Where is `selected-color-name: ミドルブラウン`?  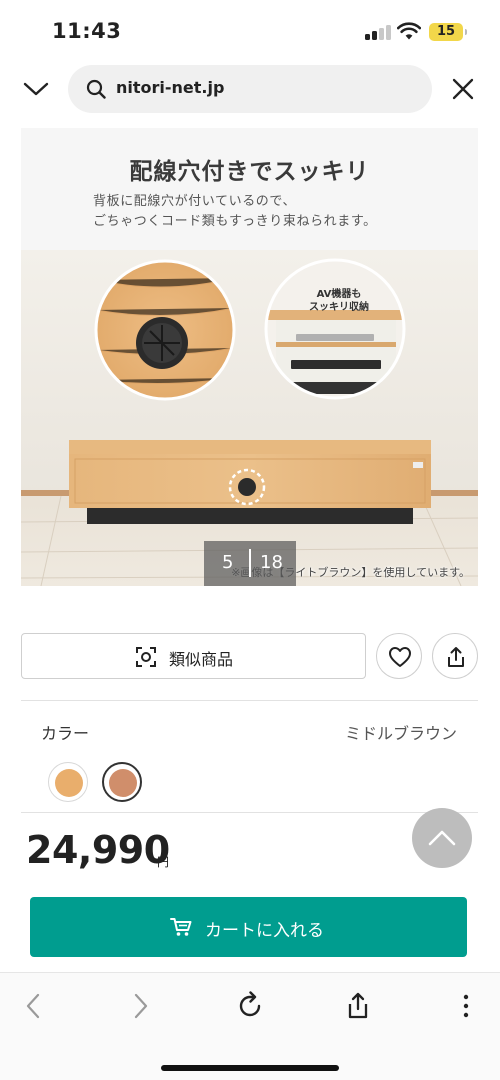
selected-color-name: ミドルブラウン is located at coordinates (400, 733).